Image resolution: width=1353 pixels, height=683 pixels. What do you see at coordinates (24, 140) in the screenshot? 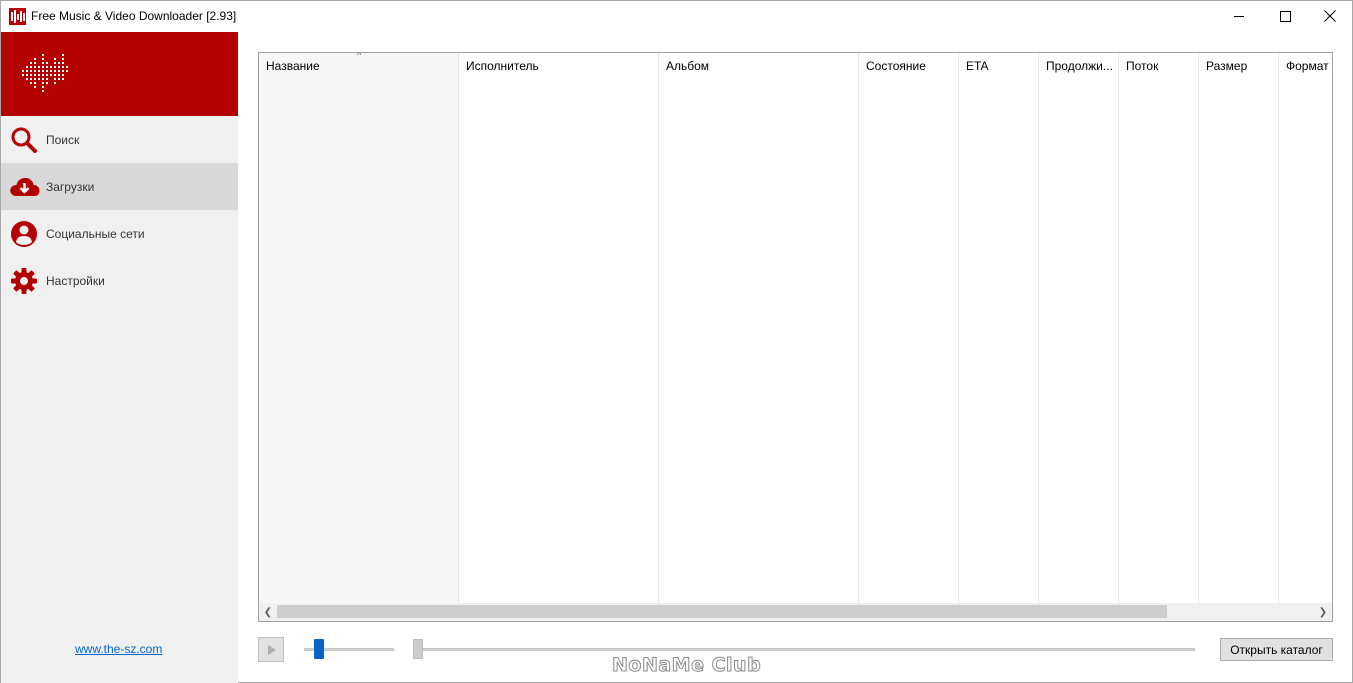
I see `search-icon` at bounding box center [24, 140].